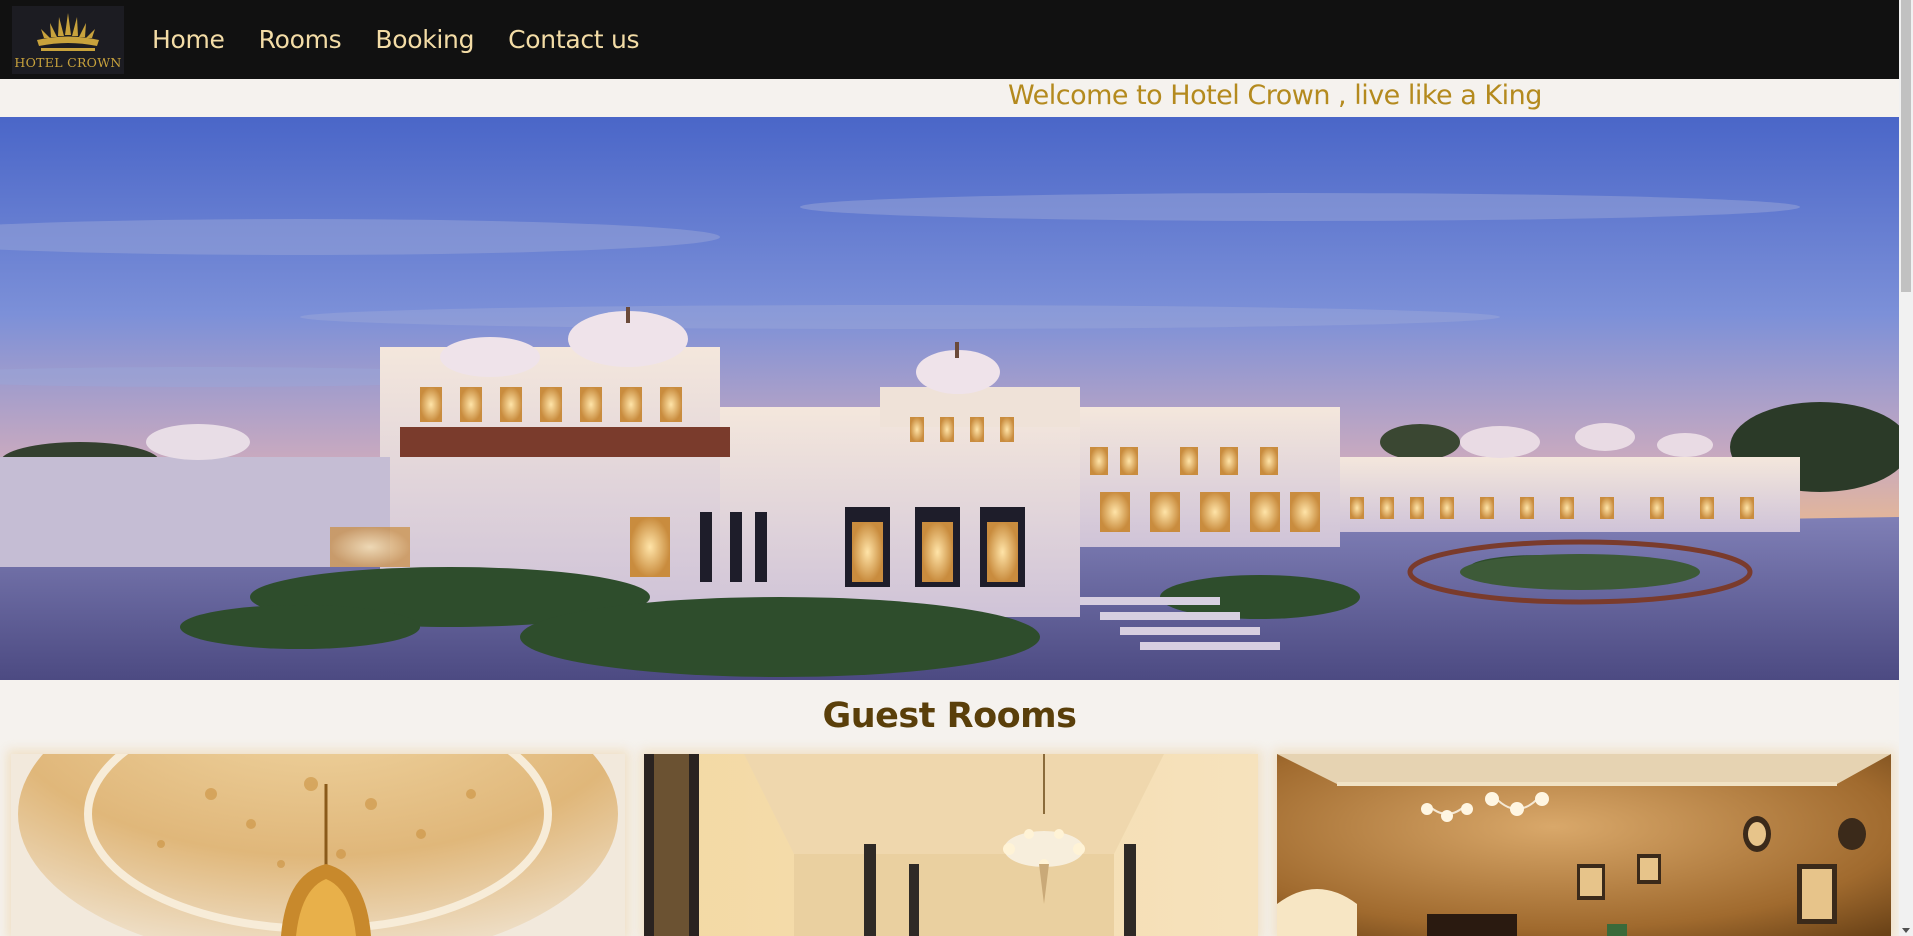  What do you see at coordinates (300, 39) in the screenshot?
I see `nav-rooms: Rooms` at bounding box center [300, 39].